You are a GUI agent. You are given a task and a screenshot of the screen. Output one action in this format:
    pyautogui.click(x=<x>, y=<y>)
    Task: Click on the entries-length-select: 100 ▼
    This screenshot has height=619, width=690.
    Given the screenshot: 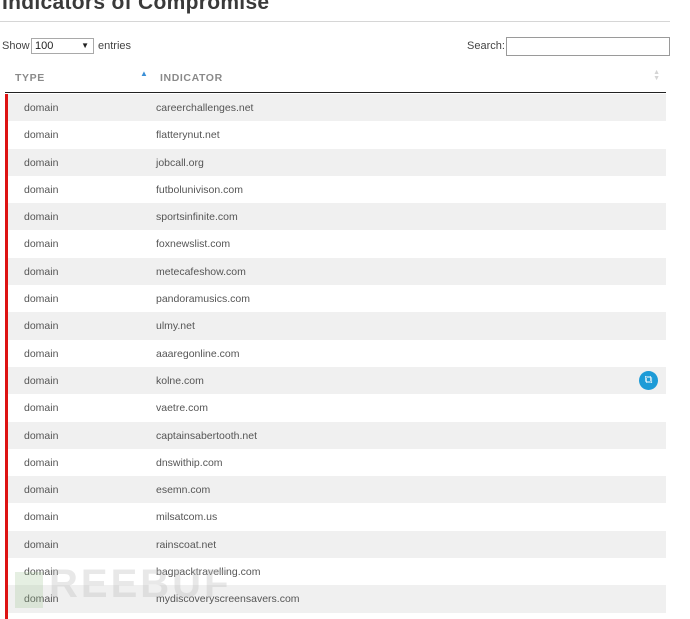 What is the action you would take?
    pyautogui.click(x=62, y=46)
    